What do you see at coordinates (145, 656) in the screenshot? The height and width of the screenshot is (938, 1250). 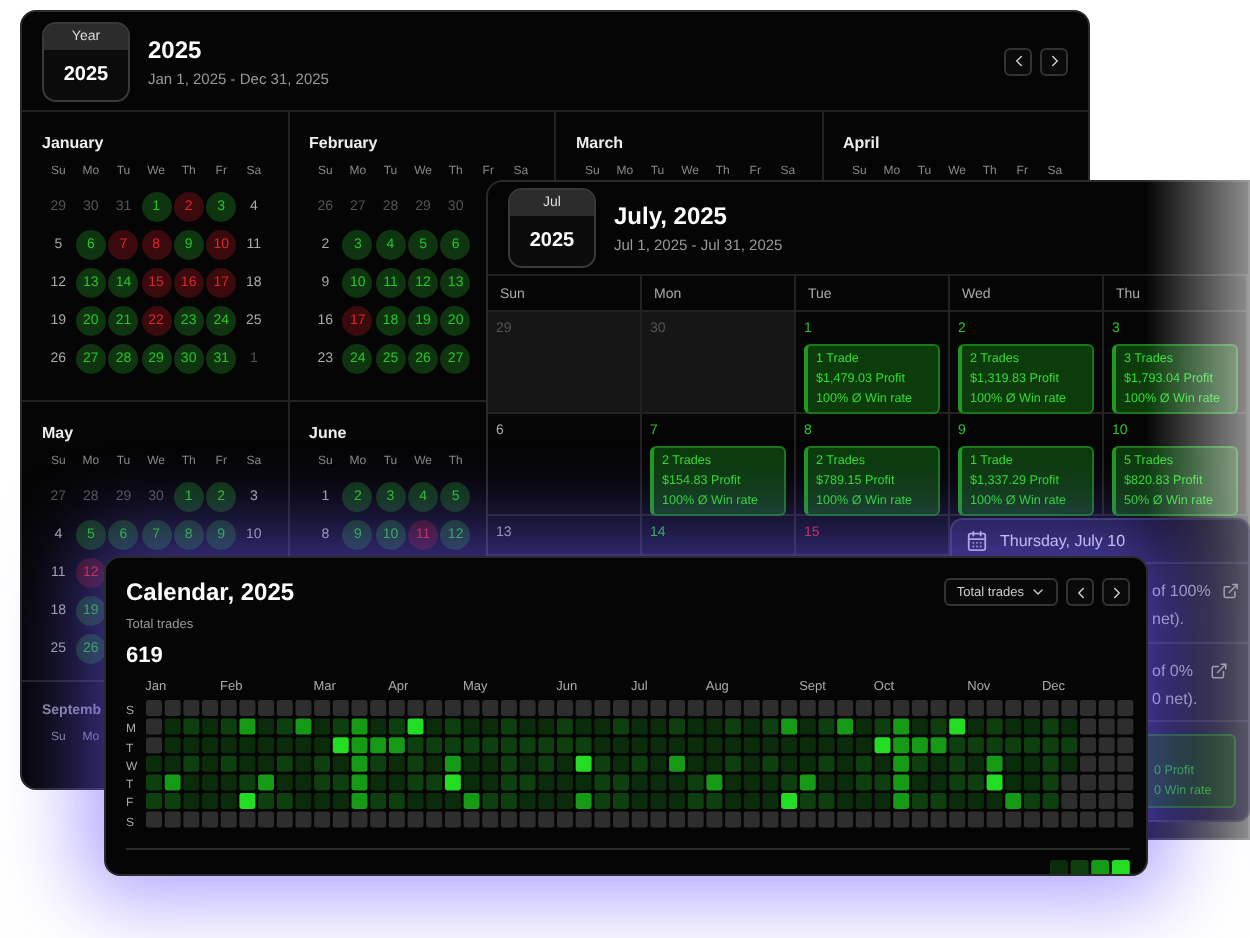 I see `stat-value: 619` at bounding box center [145, 656].